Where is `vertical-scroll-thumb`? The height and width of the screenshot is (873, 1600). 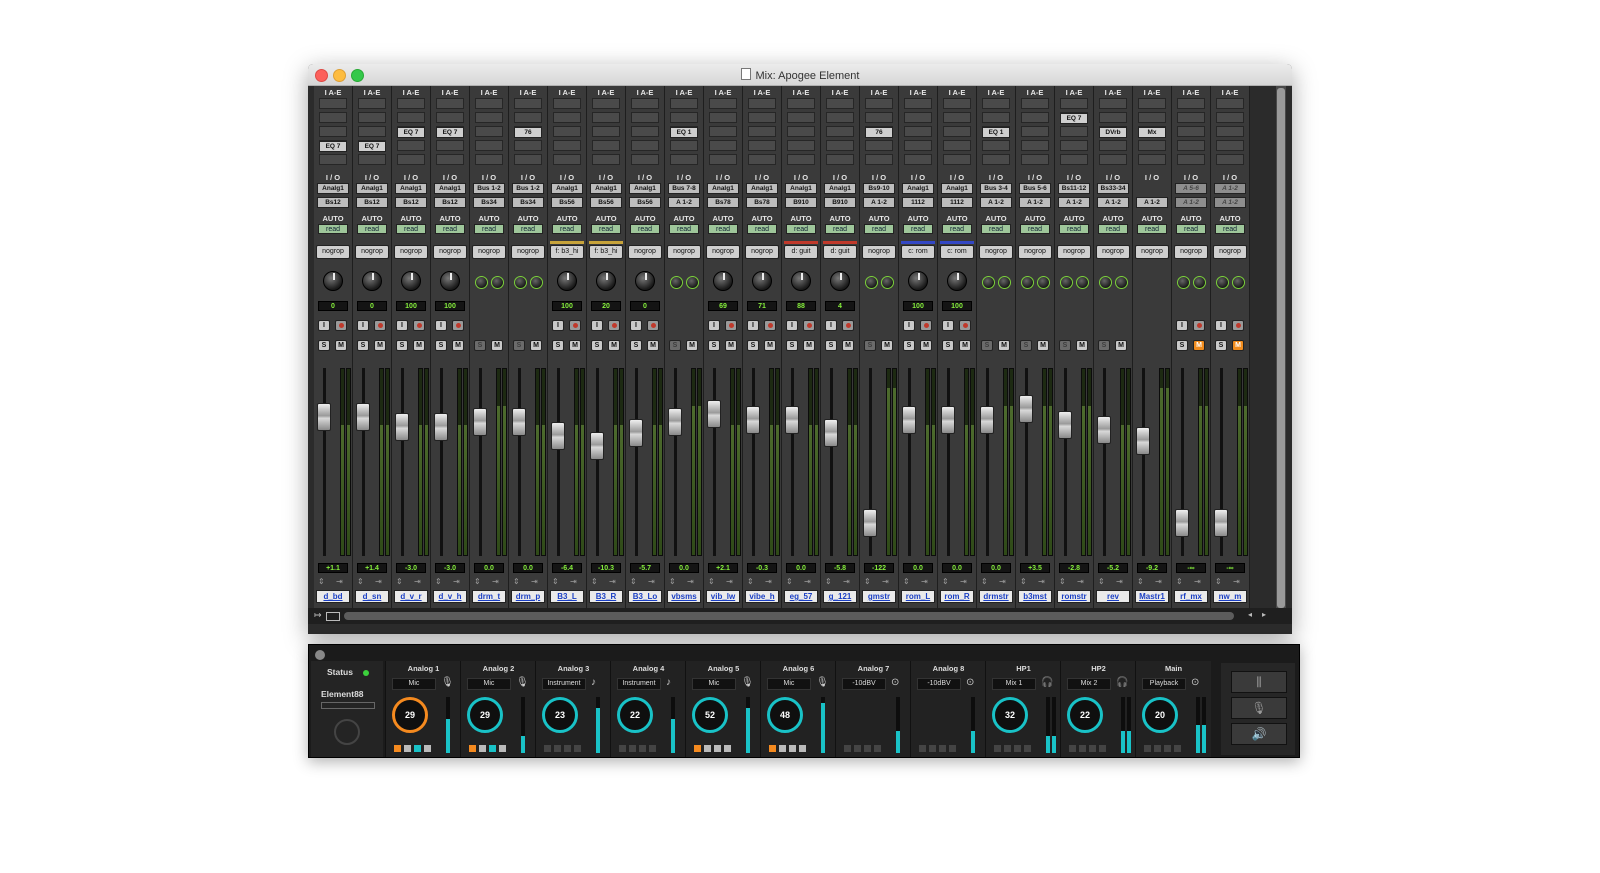 vertical-scroll-thumb is located at coordinates (1281, 348).